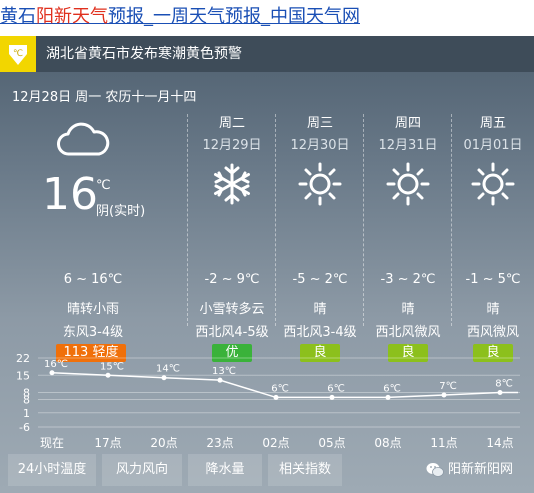 The height and width of the screenshot is (493, 534). I want to click on temperature-label: 13℃, so click(224, 371).